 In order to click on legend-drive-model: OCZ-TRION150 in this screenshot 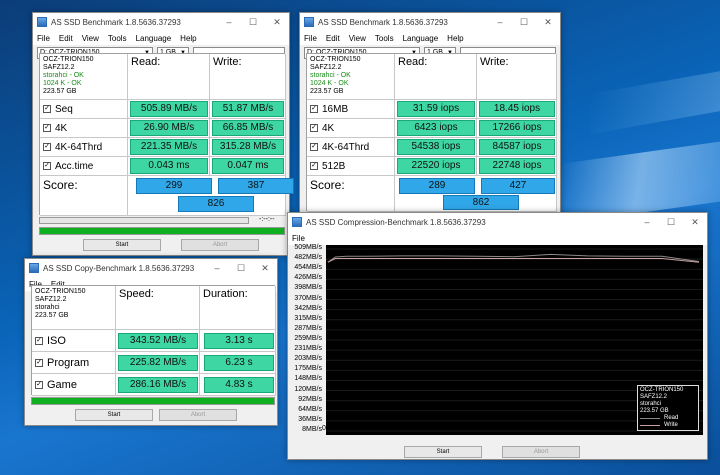, I will do `click(662, 390)`.